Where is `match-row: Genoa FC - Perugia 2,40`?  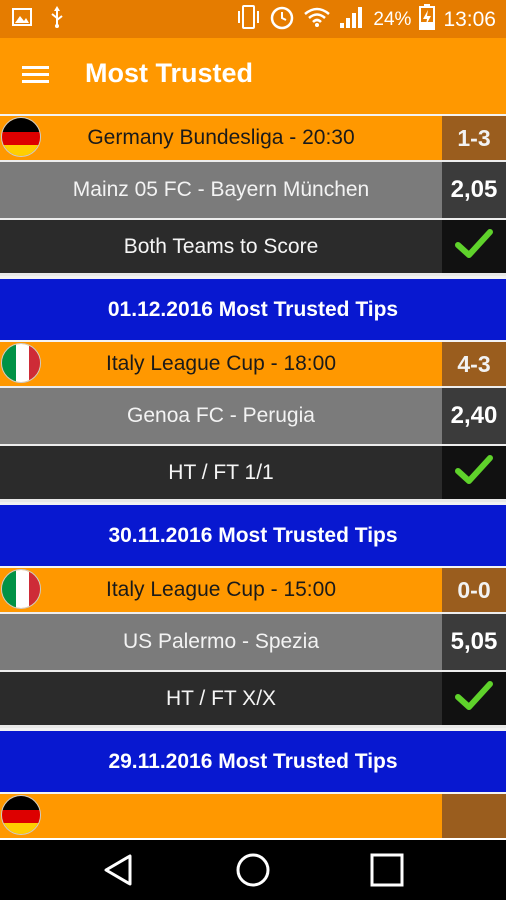 match-row: Genoa FC - Perugia 2,40 is located at coordinates (253, 415).